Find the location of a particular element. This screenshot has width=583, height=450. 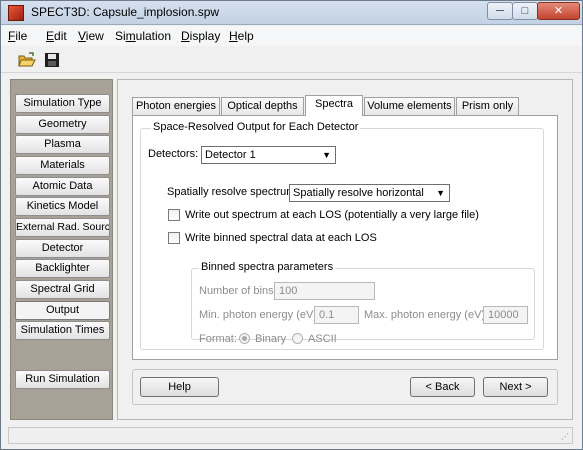

tab-optical-depths: Optical depths is located at coordinates (262, 106).